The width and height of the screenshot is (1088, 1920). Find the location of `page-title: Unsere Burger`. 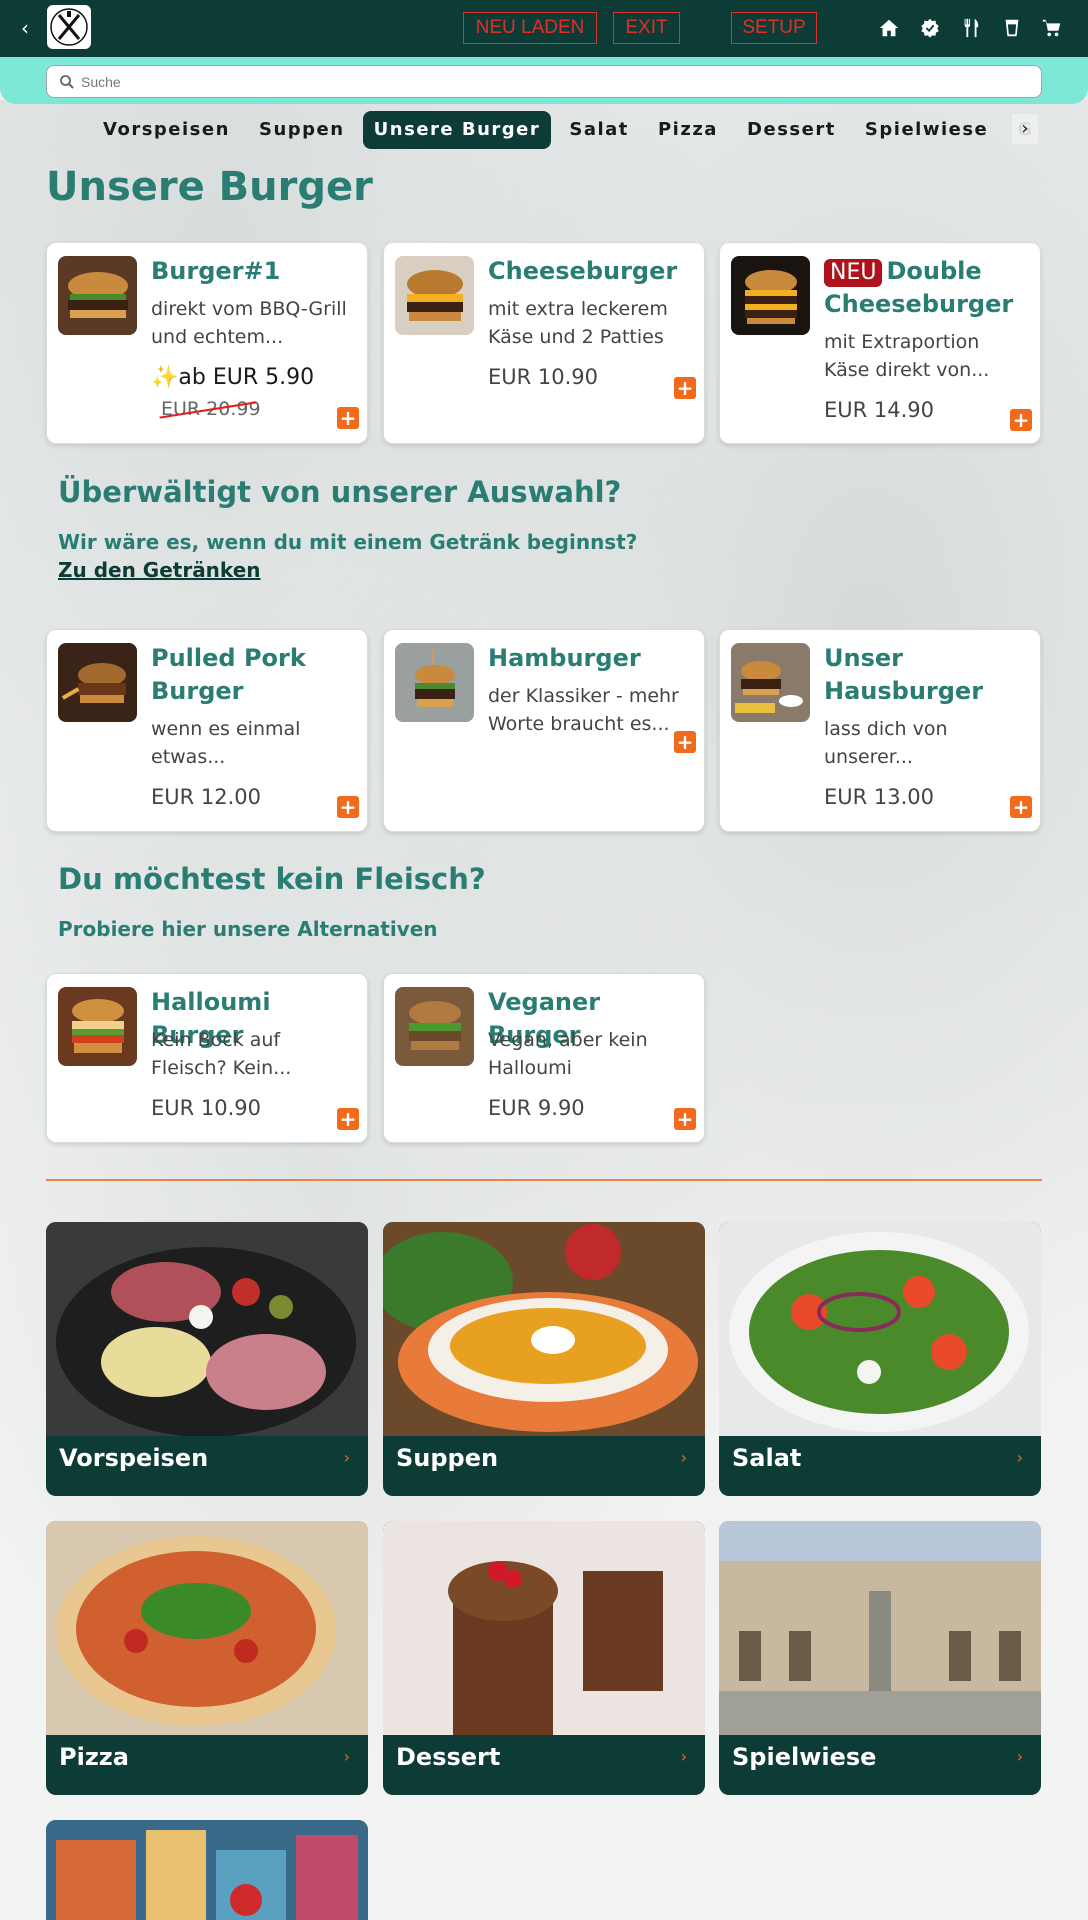

page-title: Unsere Burger is located at coordinates (209, 187).